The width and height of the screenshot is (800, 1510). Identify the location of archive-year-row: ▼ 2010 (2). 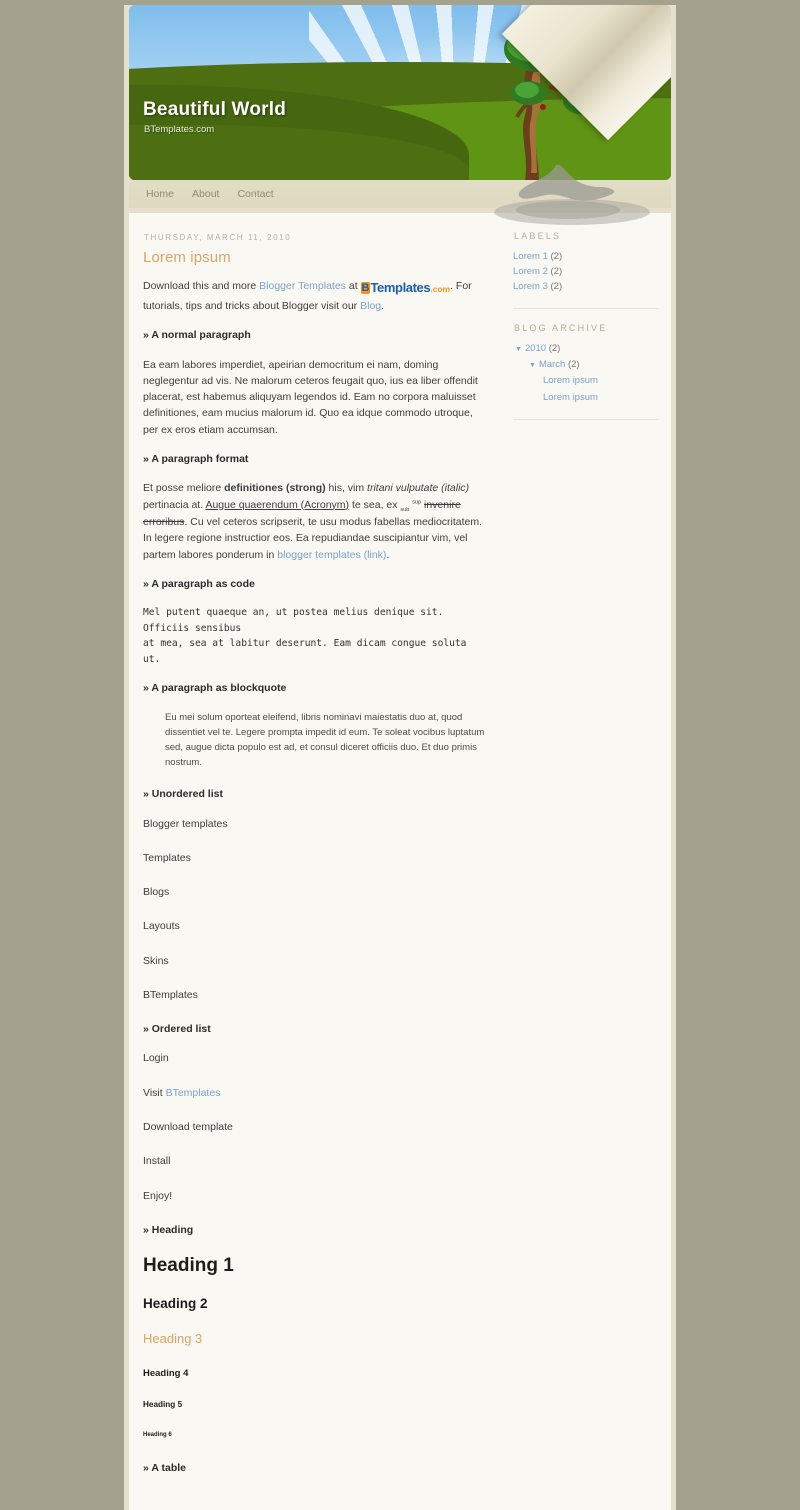
(586, 348).